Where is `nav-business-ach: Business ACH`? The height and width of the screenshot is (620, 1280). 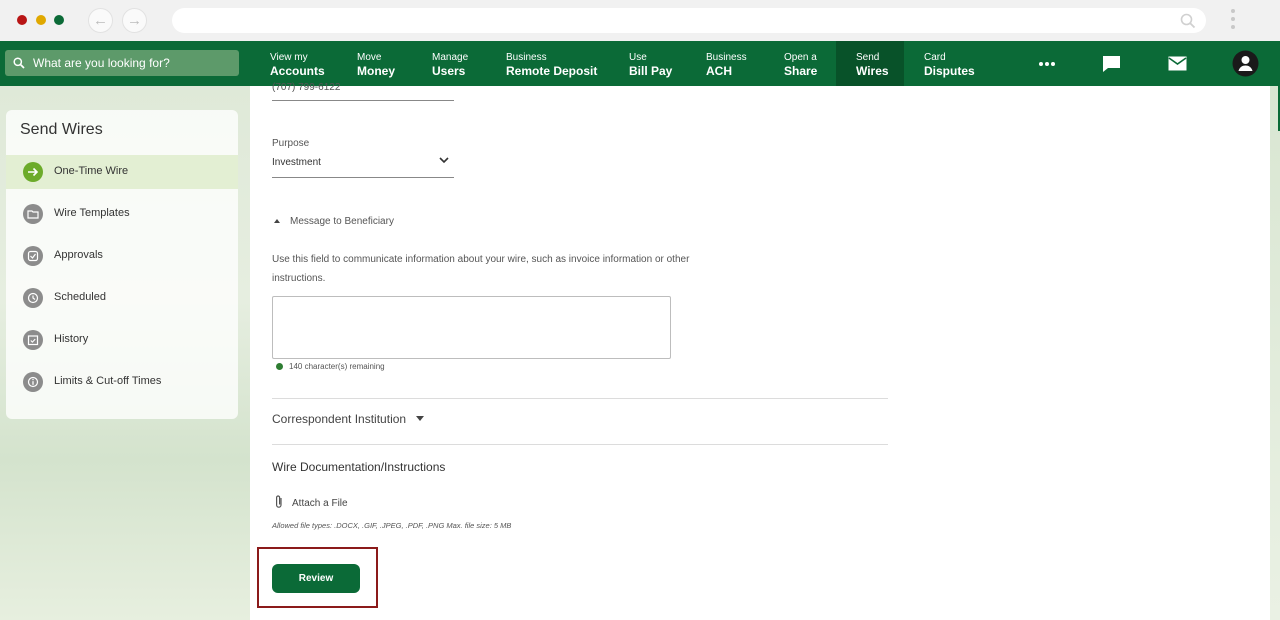
nav-business-ach: Business ACH is located at coordinates (726, 63).